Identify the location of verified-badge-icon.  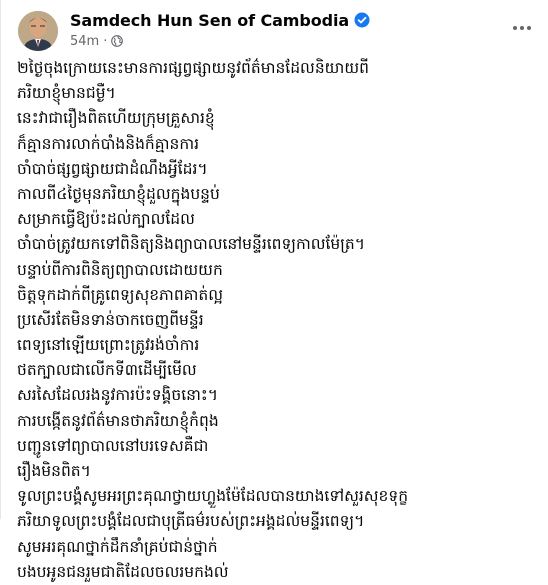
(362, 20).